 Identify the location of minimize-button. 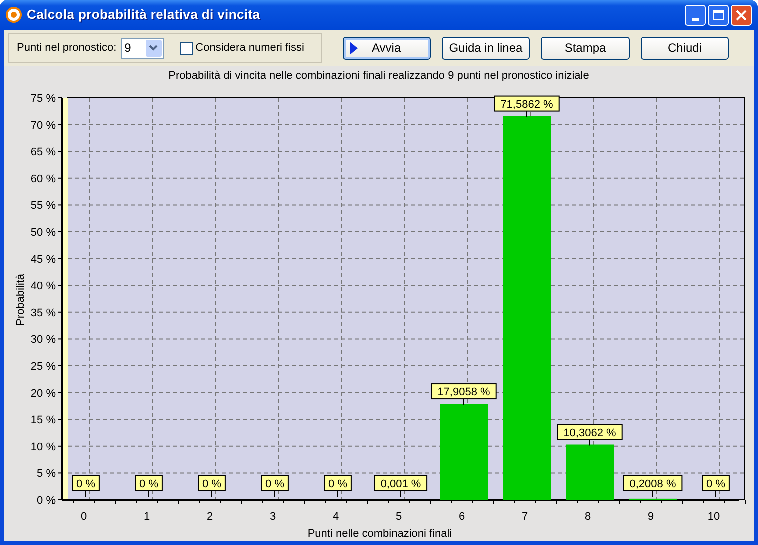
(695, 15).